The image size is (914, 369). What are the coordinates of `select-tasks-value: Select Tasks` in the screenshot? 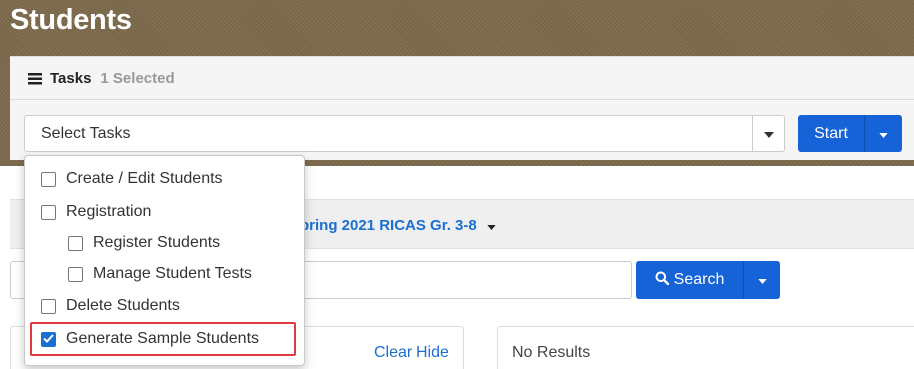 It's located at (86, 133).